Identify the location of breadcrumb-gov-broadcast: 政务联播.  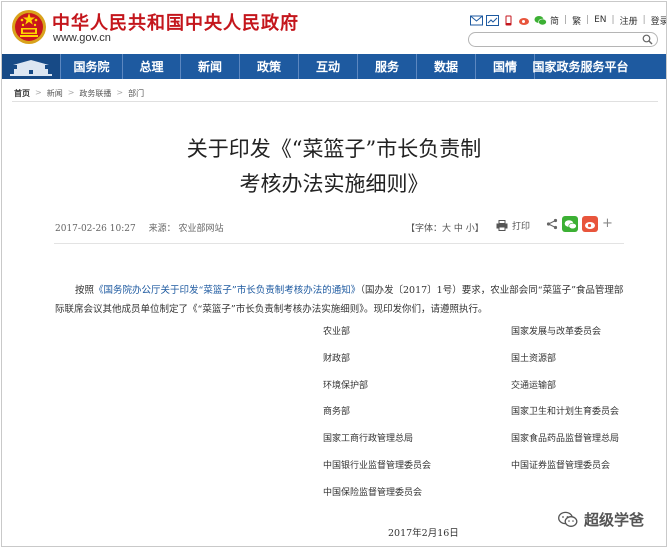
(95, 93).